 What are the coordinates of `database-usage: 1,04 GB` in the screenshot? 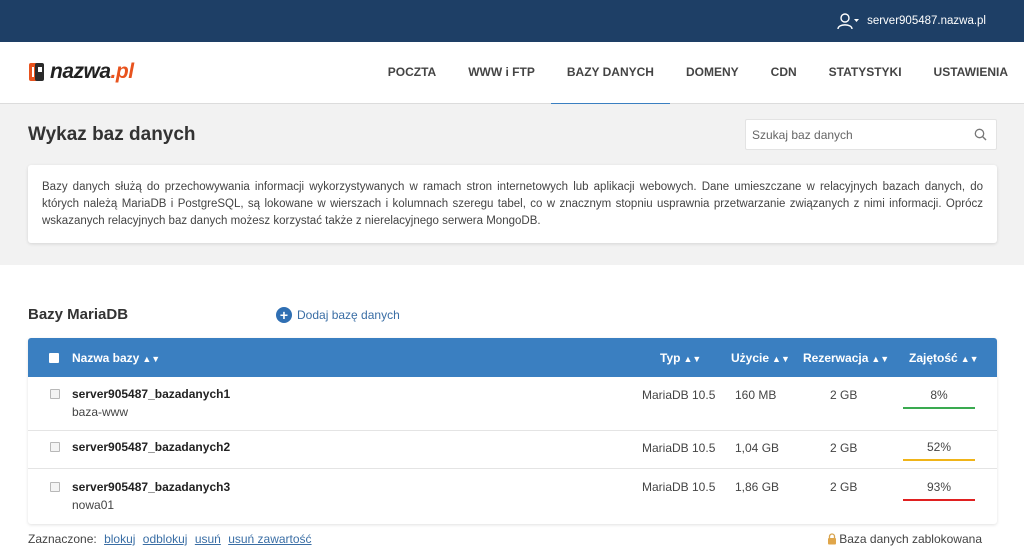 It's located at (757, 448).